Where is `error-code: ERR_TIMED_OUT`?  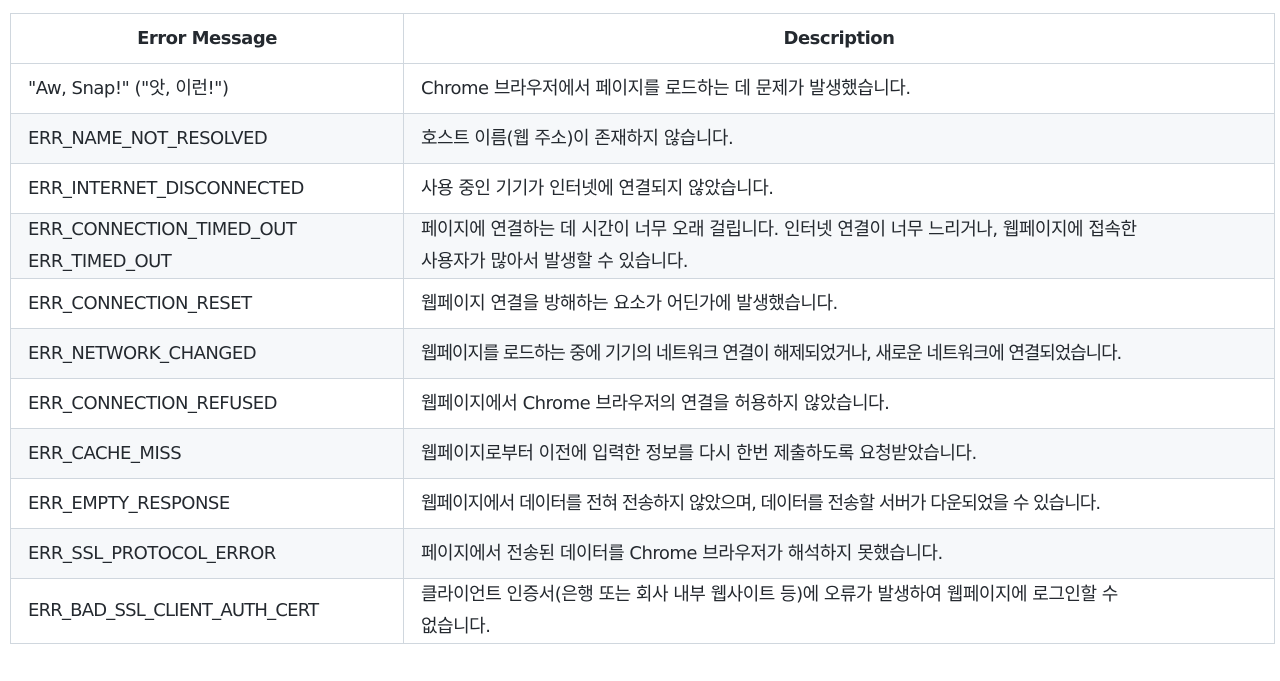
error-code: ERR_TIMED_OUT is located at coordinates (100, 261).